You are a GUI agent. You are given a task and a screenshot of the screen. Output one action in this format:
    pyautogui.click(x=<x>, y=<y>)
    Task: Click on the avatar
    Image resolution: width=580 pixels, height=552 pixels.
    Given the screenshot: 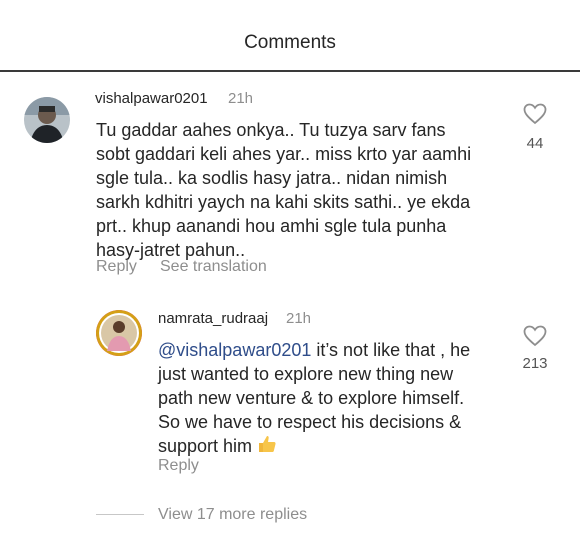 What is the action you would take?
    pyautogui.click(x=47, y=120)
    